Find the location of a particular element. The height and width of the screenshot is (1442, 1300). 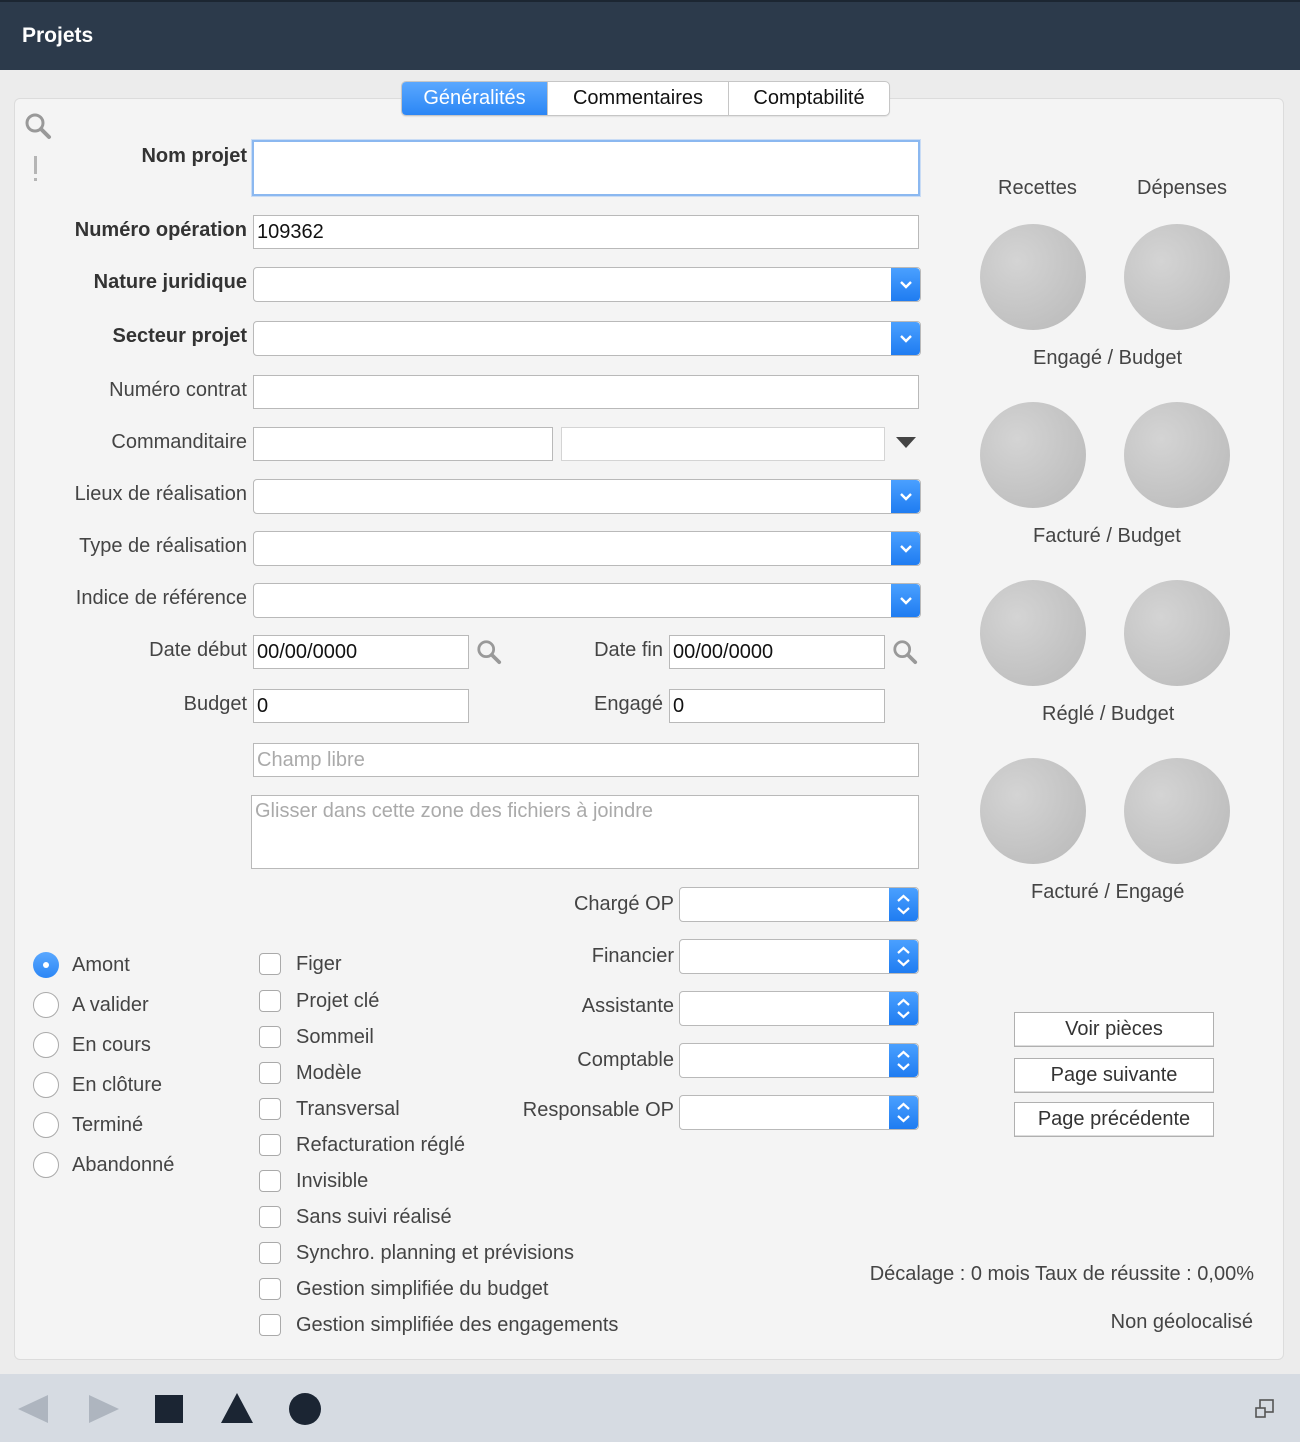

checkbox-sans-suivi-realise-label: Sans suivi réalisé is located at coordinates (374, 1217).